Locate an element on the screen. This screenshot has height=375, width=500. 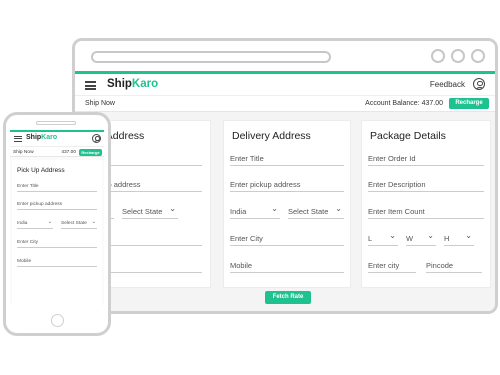
pickup-title-input: Enter Title is located at coordinates (57, 187).